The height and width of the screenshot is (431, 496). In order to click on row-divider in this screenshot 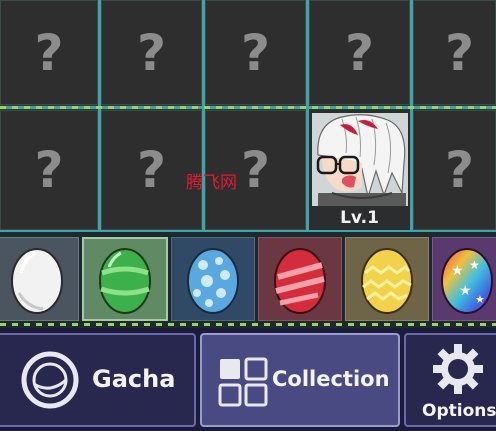, I will do `click(248, 324)`.